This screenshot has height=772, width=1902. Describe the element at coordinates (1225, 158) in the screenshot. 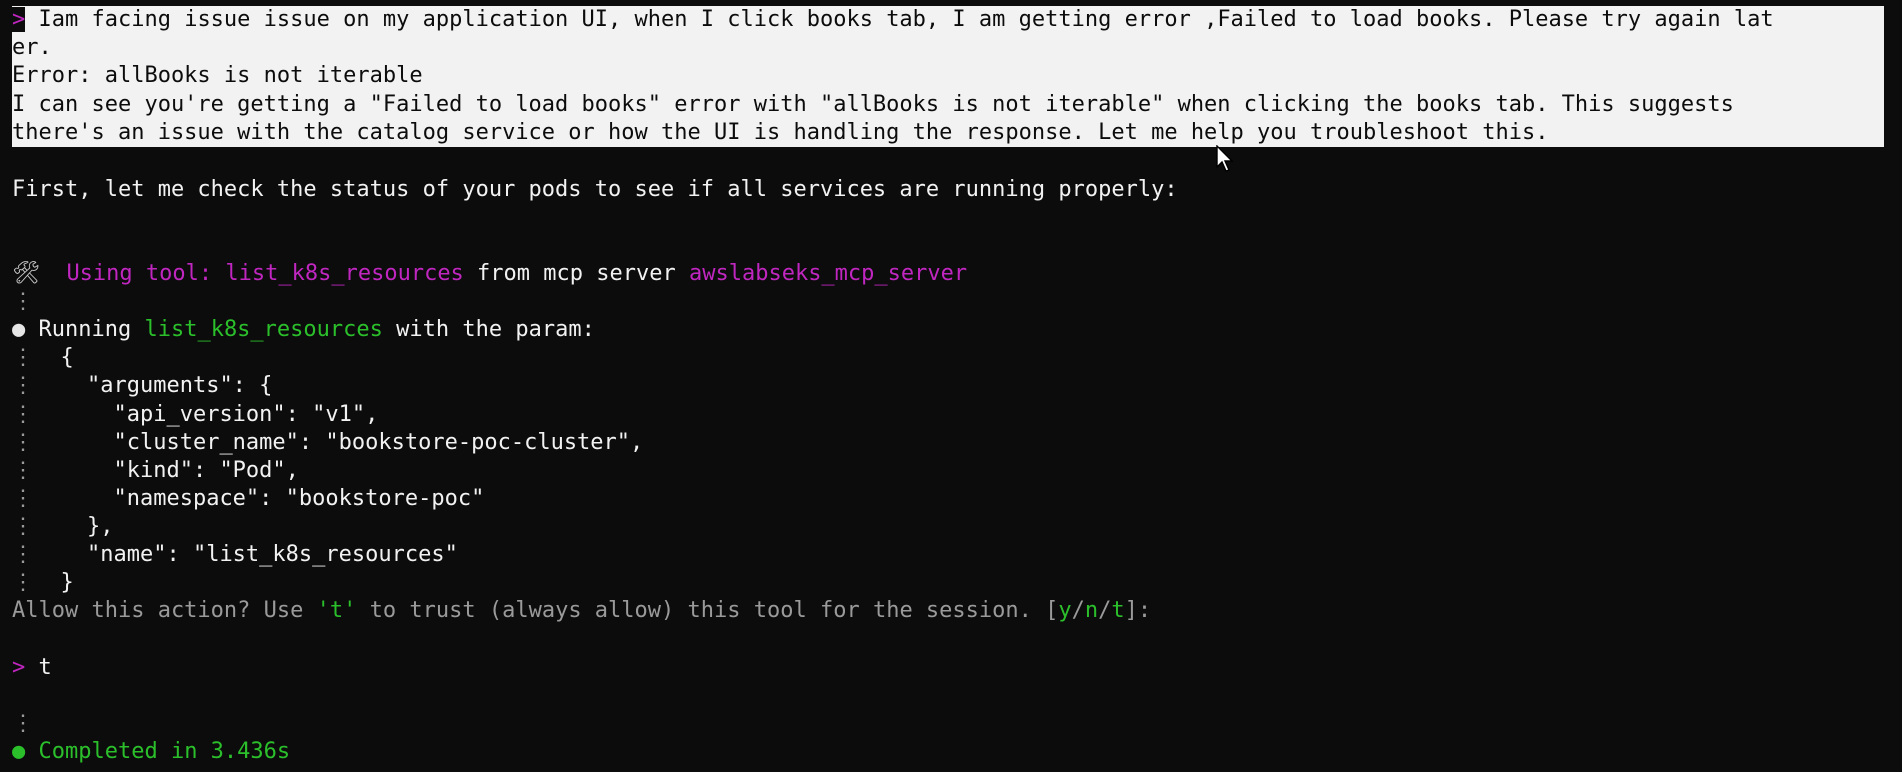

I see `mouse-cursor-icon` at that location.